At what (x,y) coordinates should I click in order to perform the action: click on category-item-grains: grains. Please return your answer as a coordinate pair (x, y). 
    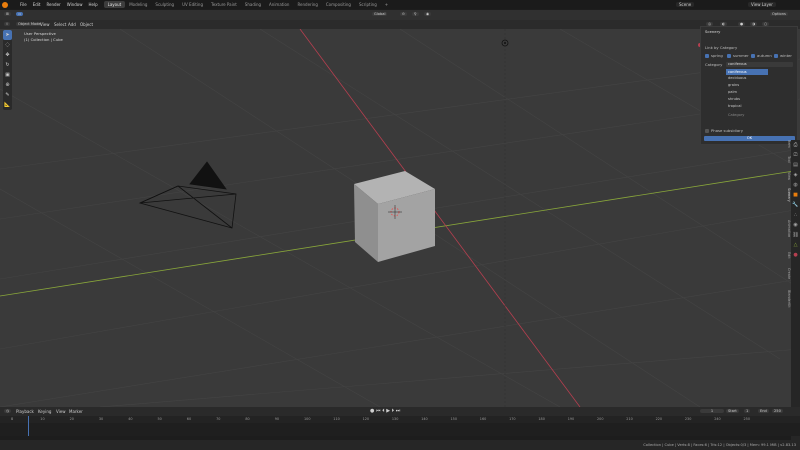
    Looking at the image, I should click on (747, 85).